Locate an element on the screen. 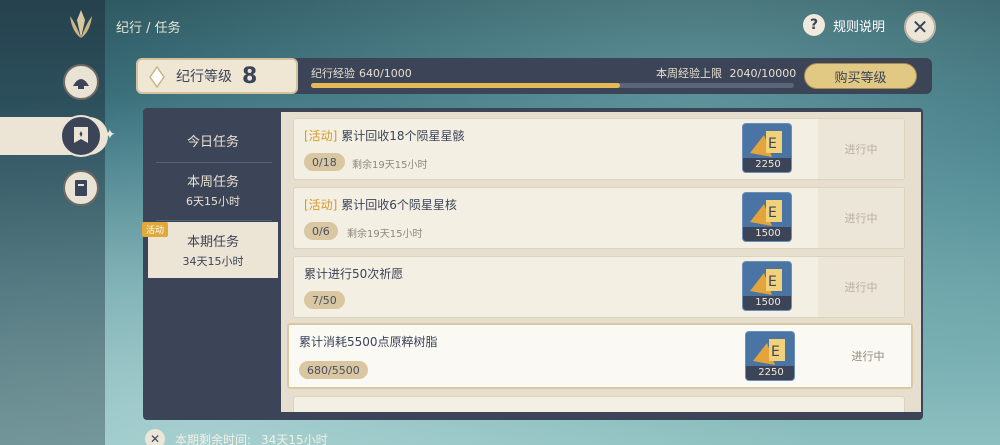  rules-label: 规则说明 is located at coordinates (859, 27).